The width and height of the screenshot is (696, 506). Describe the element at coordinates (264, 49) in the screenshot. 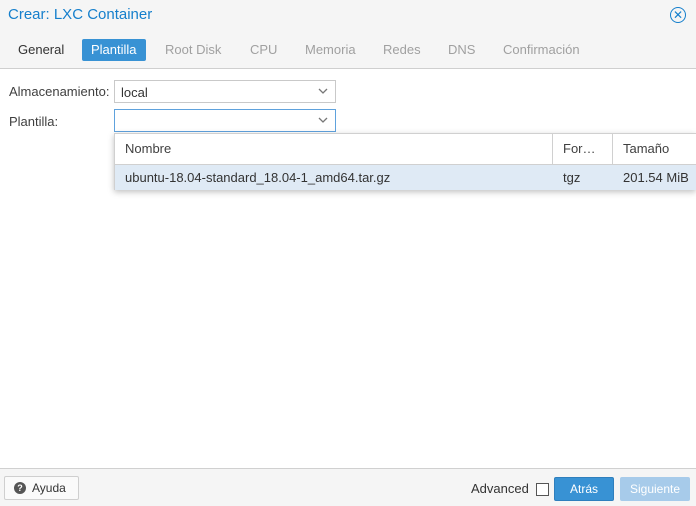

I see `tab-cpu: CPU` at that location.